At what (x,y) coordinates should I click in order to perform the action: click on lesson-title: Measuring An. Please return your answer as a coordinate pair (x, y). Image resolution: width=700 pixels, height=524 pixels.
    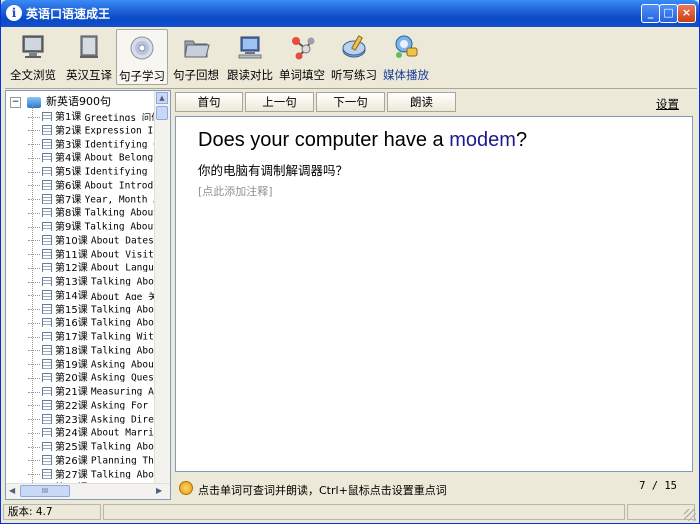
    Looking at the image, I should click on (124, 391).